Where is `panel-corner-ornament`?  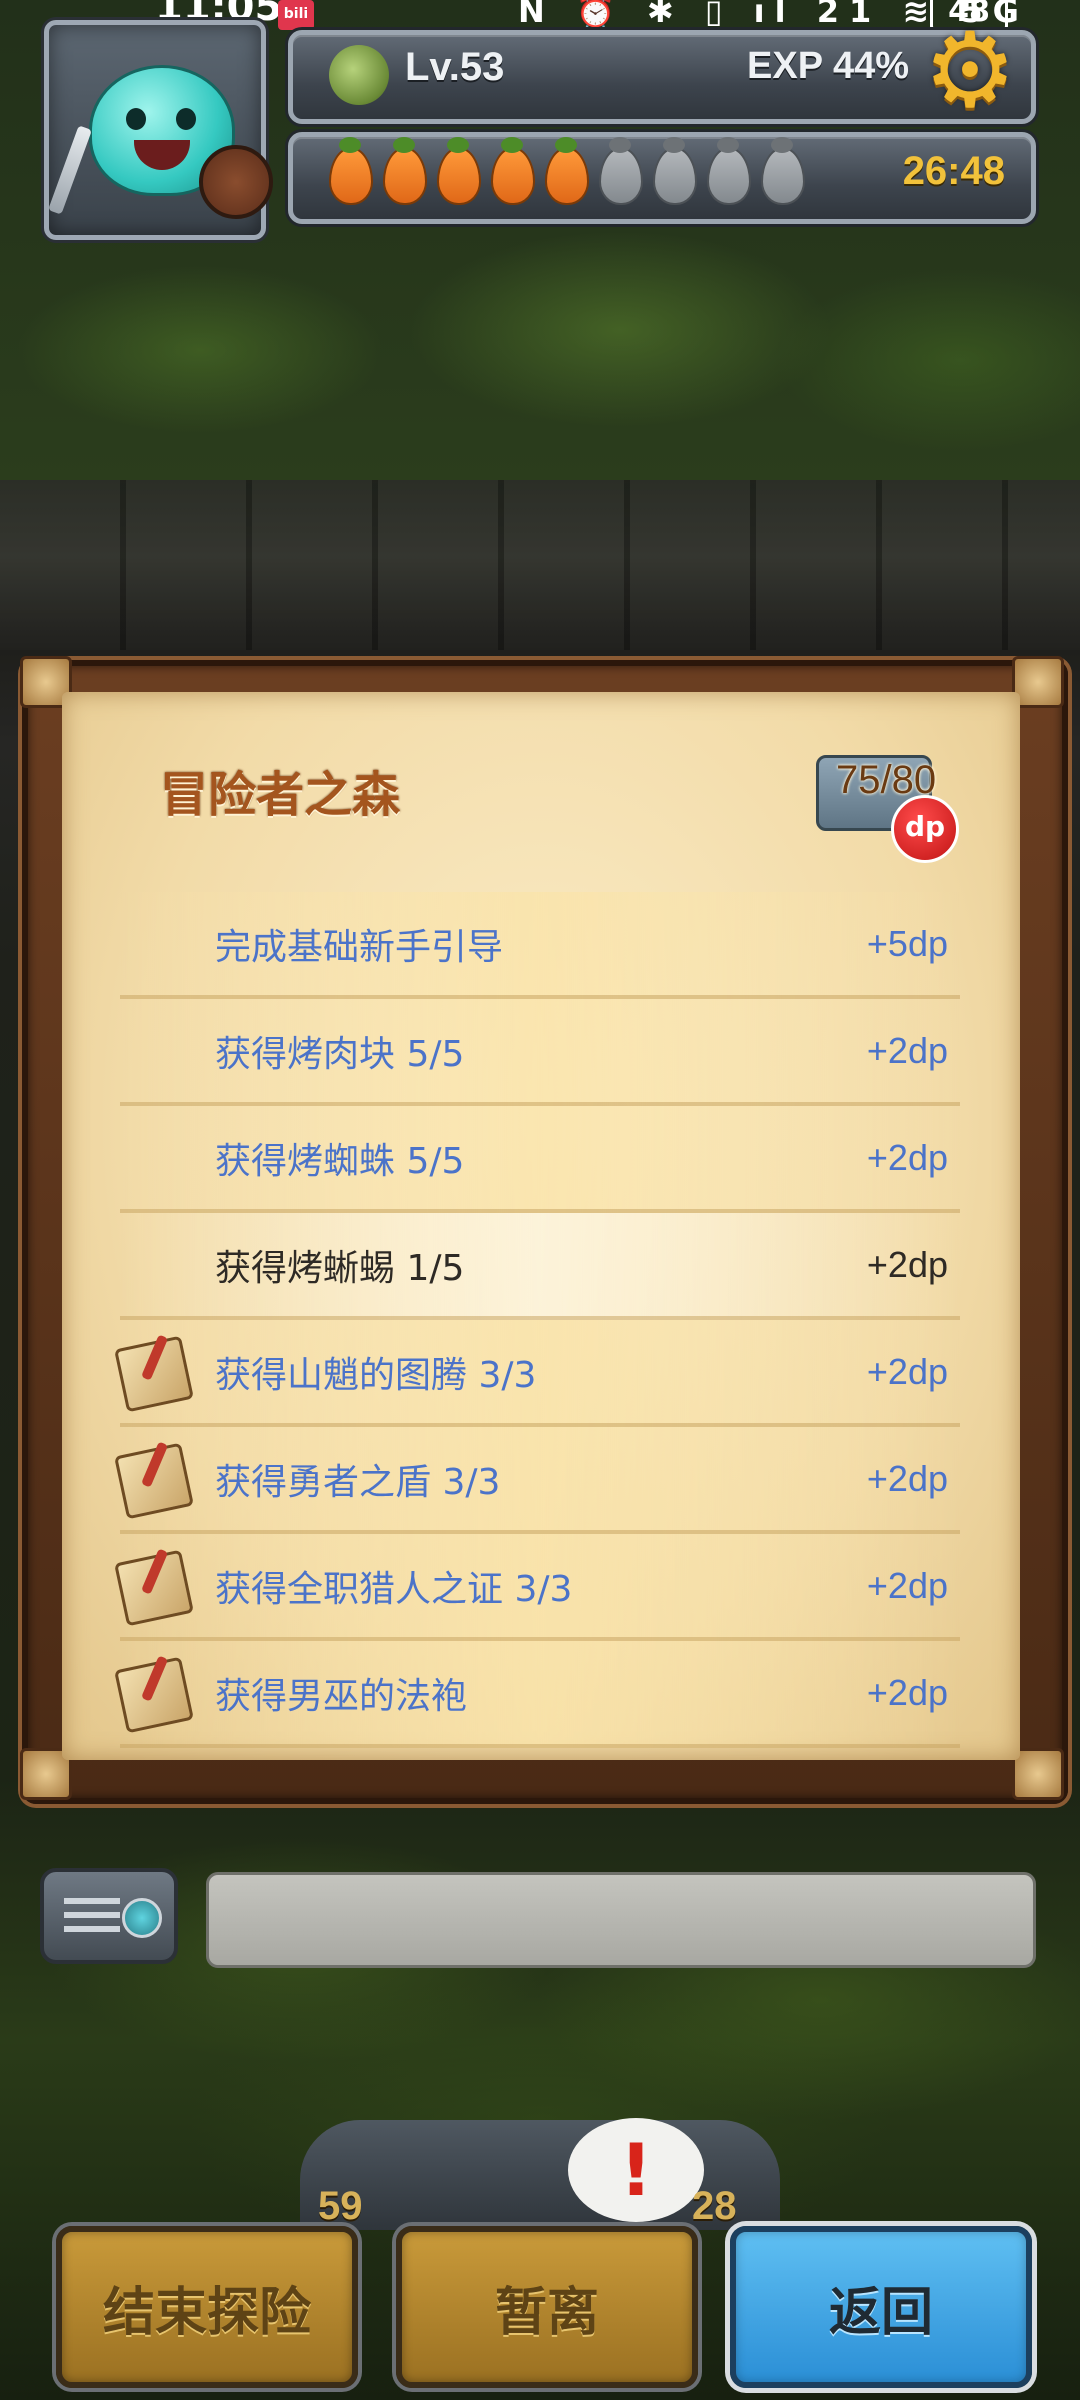 panel-corner-ornament is located at coordinates (1038, 1774).